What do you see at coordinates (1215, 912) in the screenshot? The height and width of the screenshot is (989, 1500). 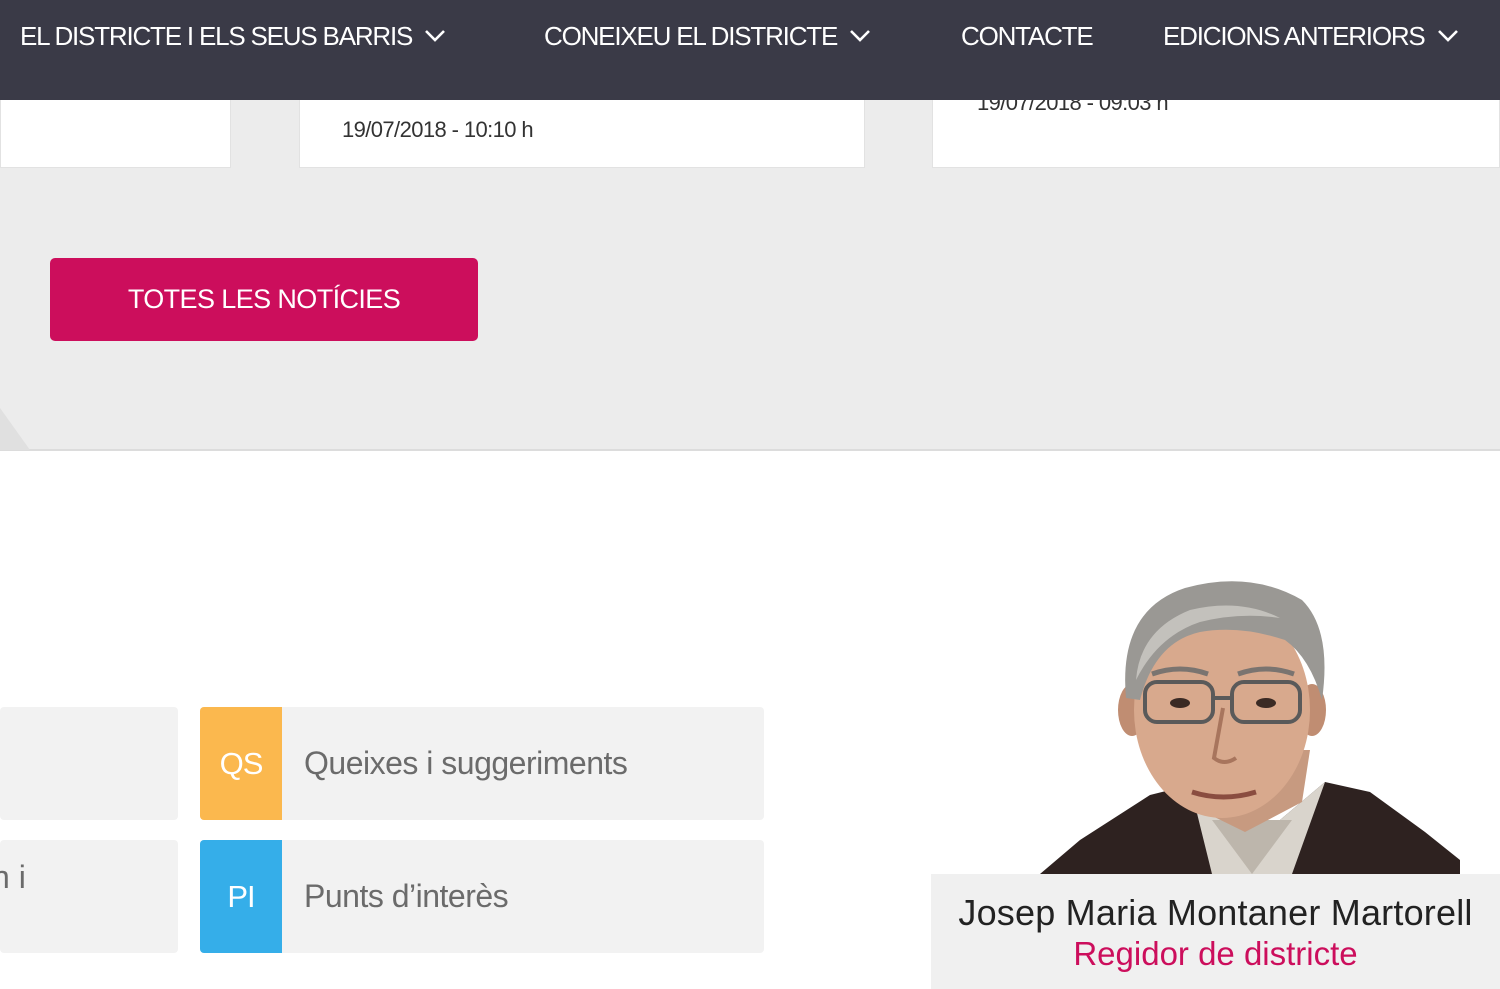 I see `councillor-name: Josep Maria Montaner Martorell` at bounding box center [1215, 912].